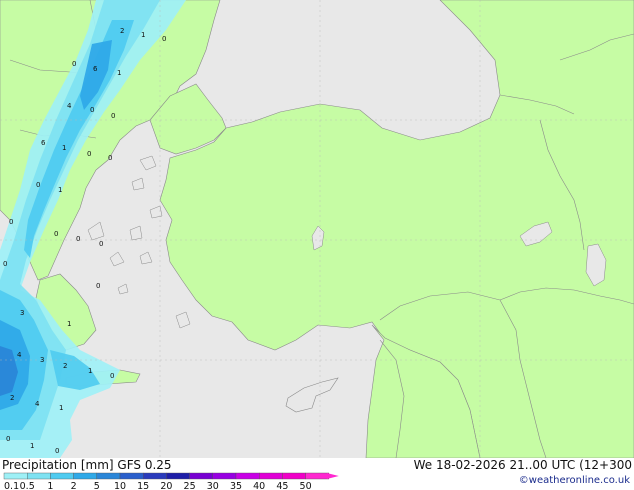 The height and width of the screenshot is (490, 634). What do you see at coordinates (282, 485) in the screenshot?
I see `color-scale-tick-label: 45` at bounding box center [282, 485].